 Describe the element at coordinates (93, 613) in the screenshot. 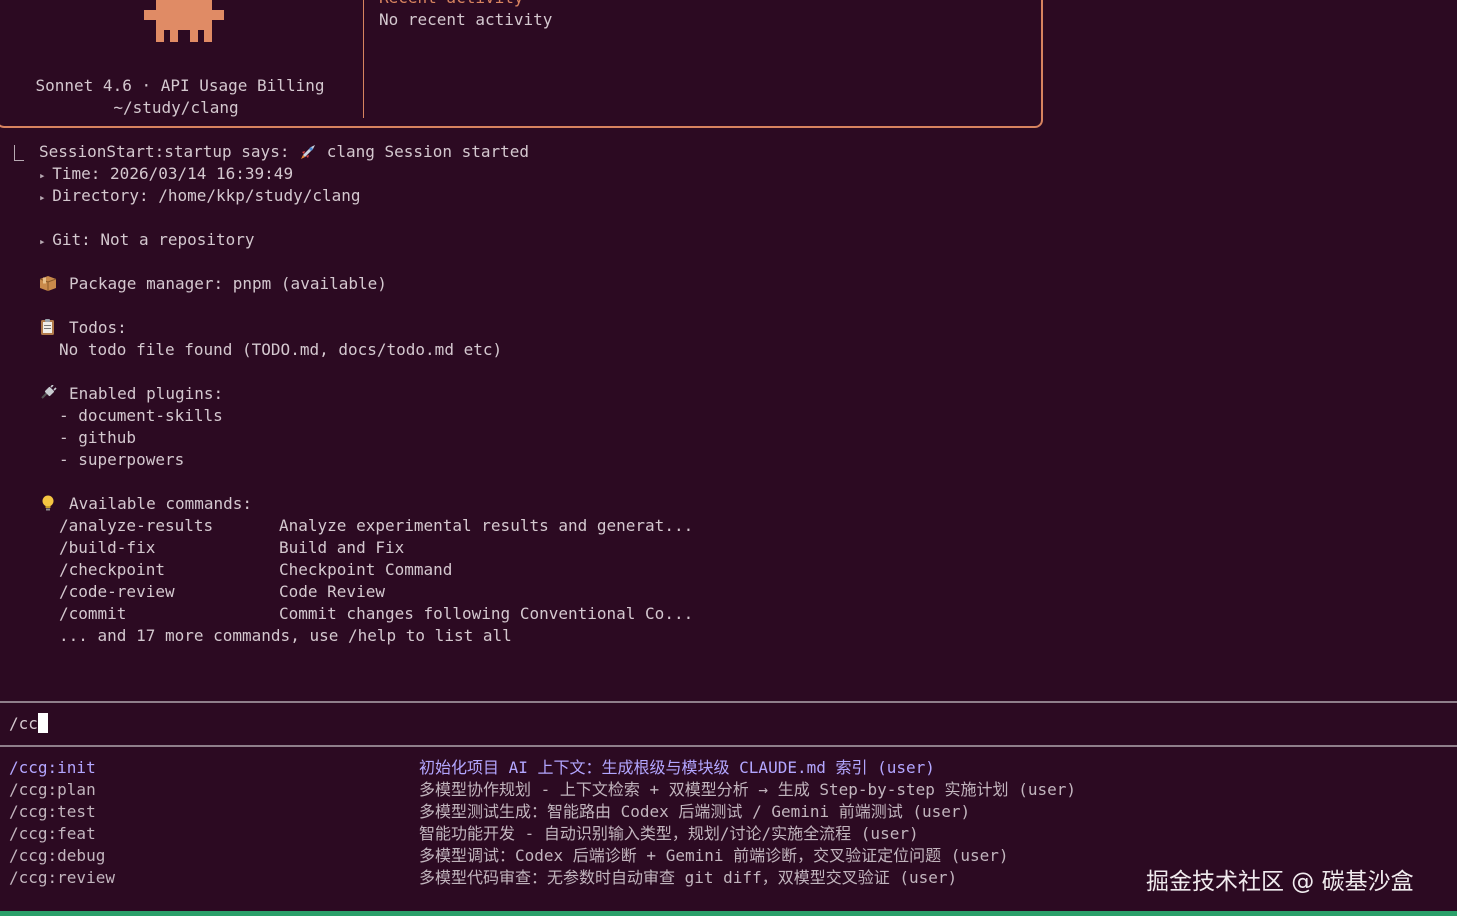

I see `command-name: /commit` at that location.